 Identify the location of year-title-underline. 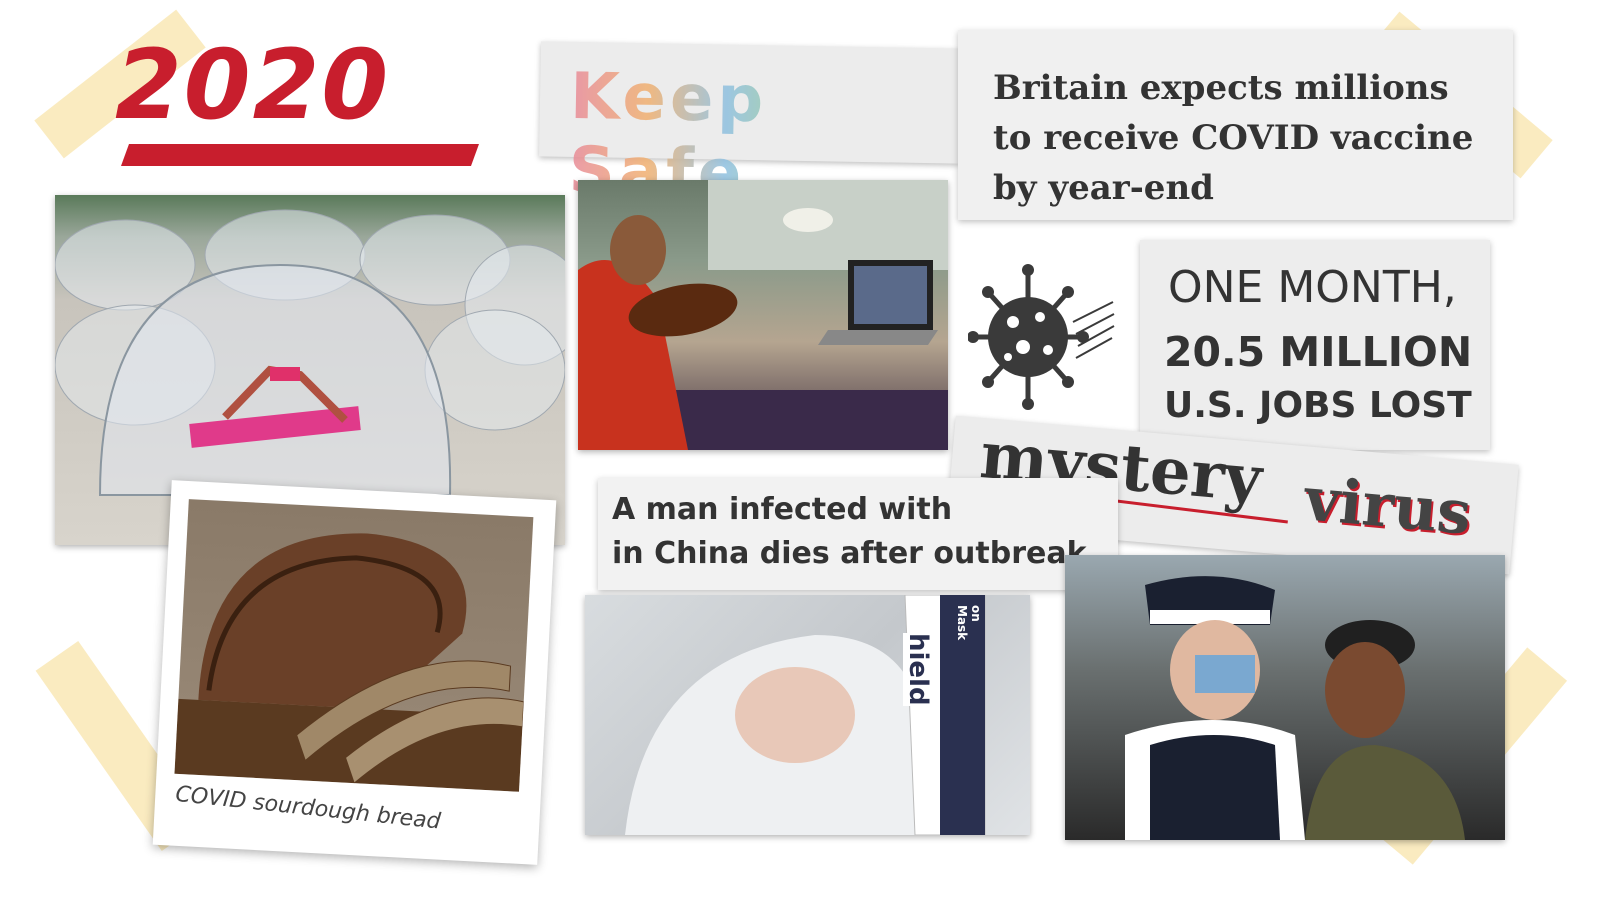
(300, 155).